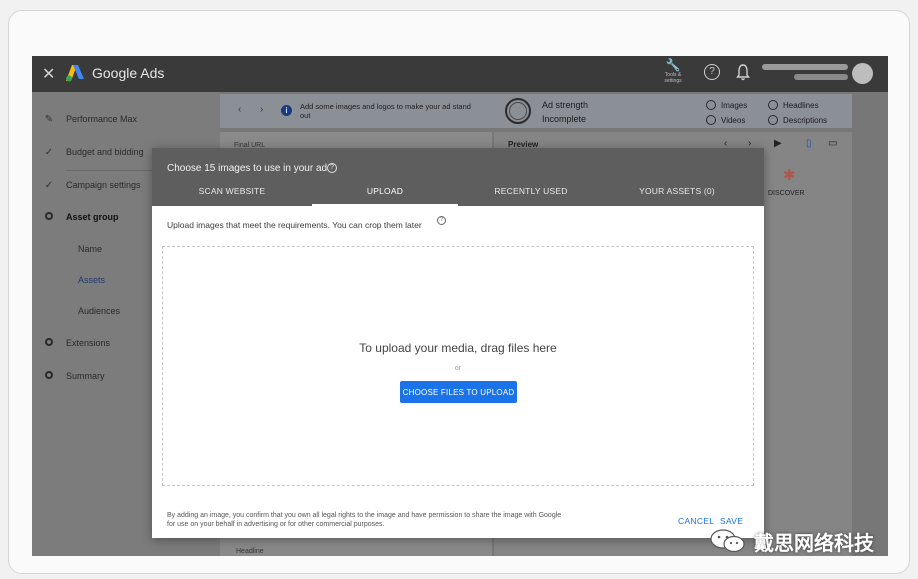 The height and width of the screenshot is (579, 918). What do you see at coordinates (88, 343) in the screenshot?
I see `sidebar-item-label: Extensions` at bounding box center [88, 343].